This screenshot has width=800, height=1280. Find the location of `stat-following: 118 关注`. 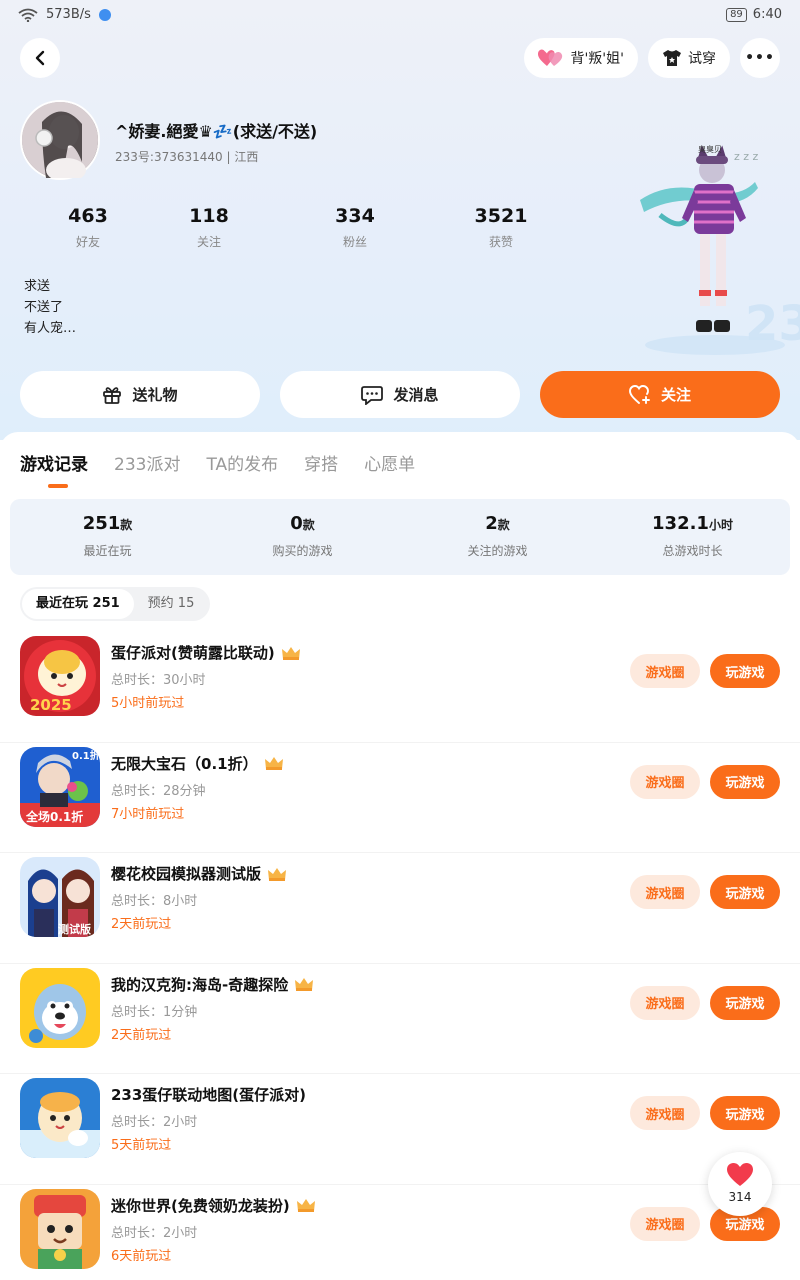

stat-following: 118 关注 is located at coordinates (209, 227).